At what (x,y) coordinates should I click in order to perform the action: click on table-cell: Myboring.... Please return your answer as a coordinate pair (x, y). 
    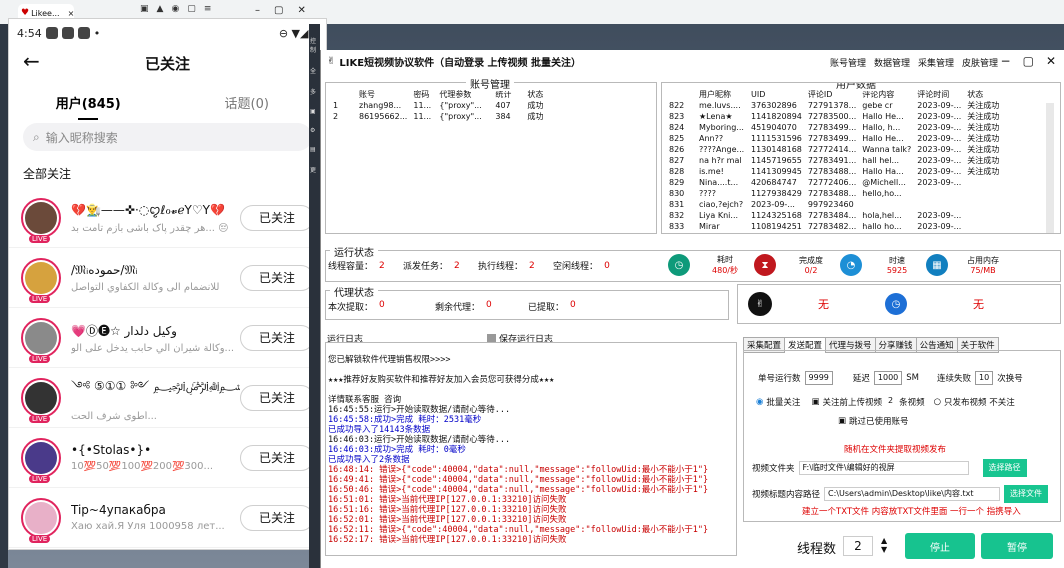
    Looking at the image, I should click on (721, 127).